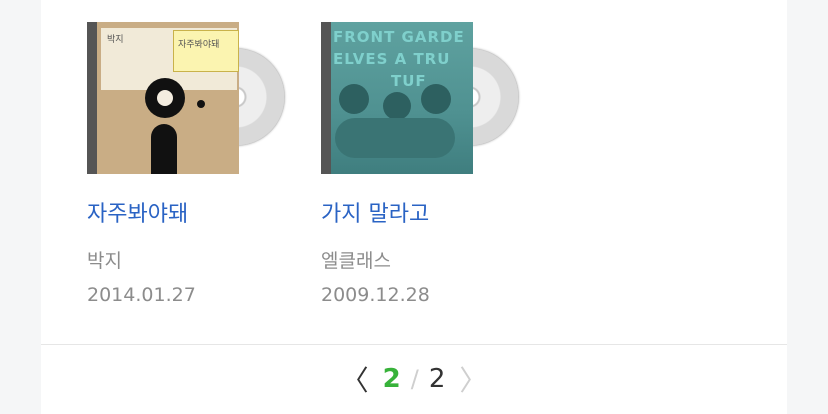 The width and height of the screenshot is (828, 414). I want to click on current-page-number: 2, so click(391, 379).